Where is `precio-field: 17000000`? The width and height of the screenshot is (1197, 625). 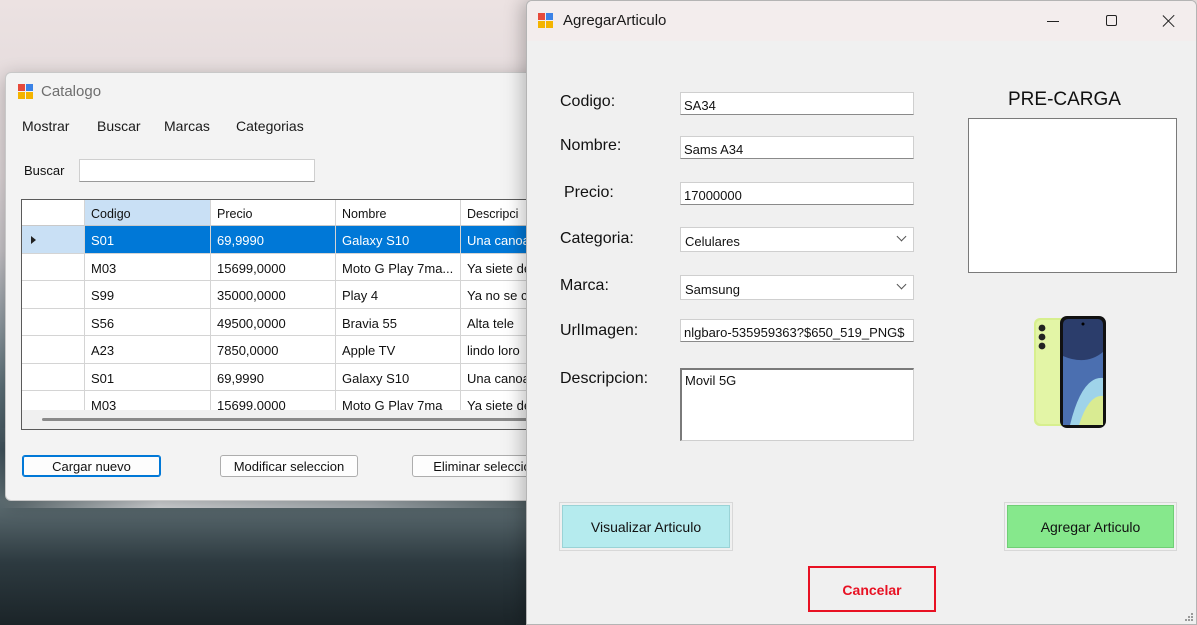
precio-field: 17000000 is located at coordinates (797, 193).